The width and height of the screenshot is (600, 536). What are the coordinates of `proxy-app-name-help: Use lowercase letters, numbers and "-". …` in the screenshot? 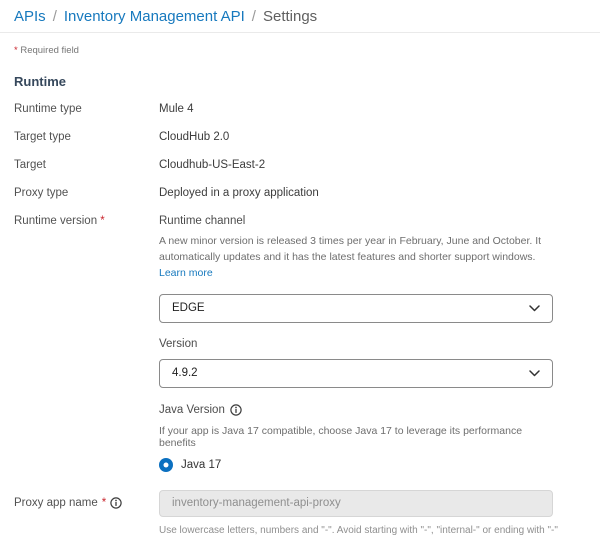 It's located at (358, 530).